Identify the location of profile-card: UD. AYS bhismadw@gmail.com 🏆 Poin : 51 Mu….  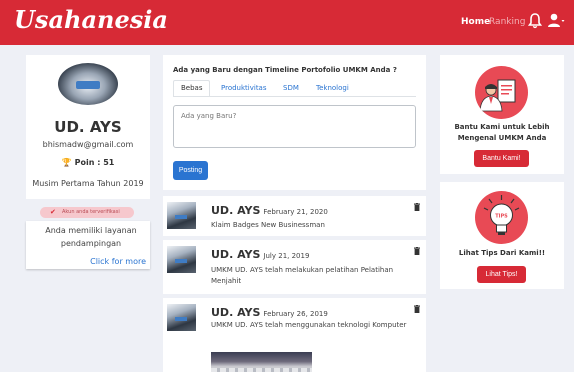
(88, 127).